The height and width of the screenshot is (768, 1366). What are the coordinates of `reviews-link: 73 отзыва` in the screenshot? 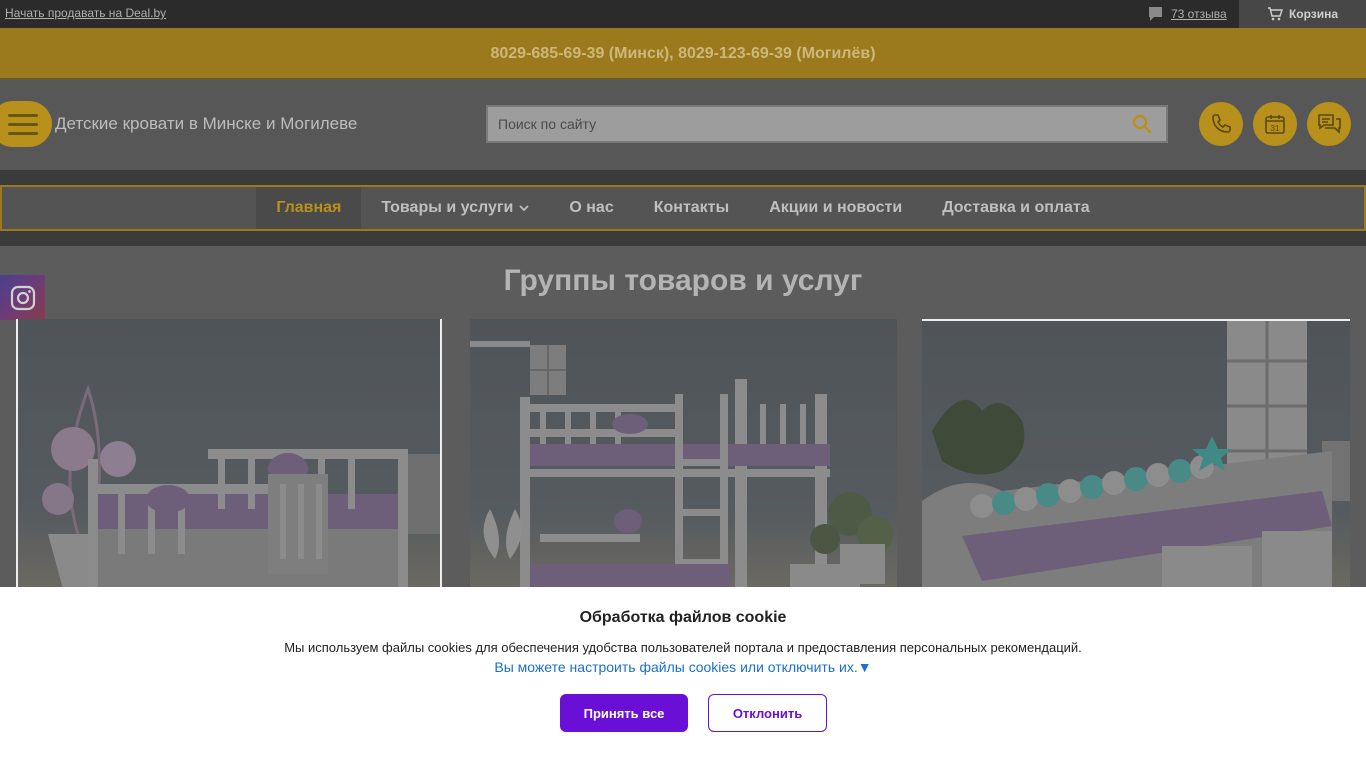 It's located at (1187, 14).